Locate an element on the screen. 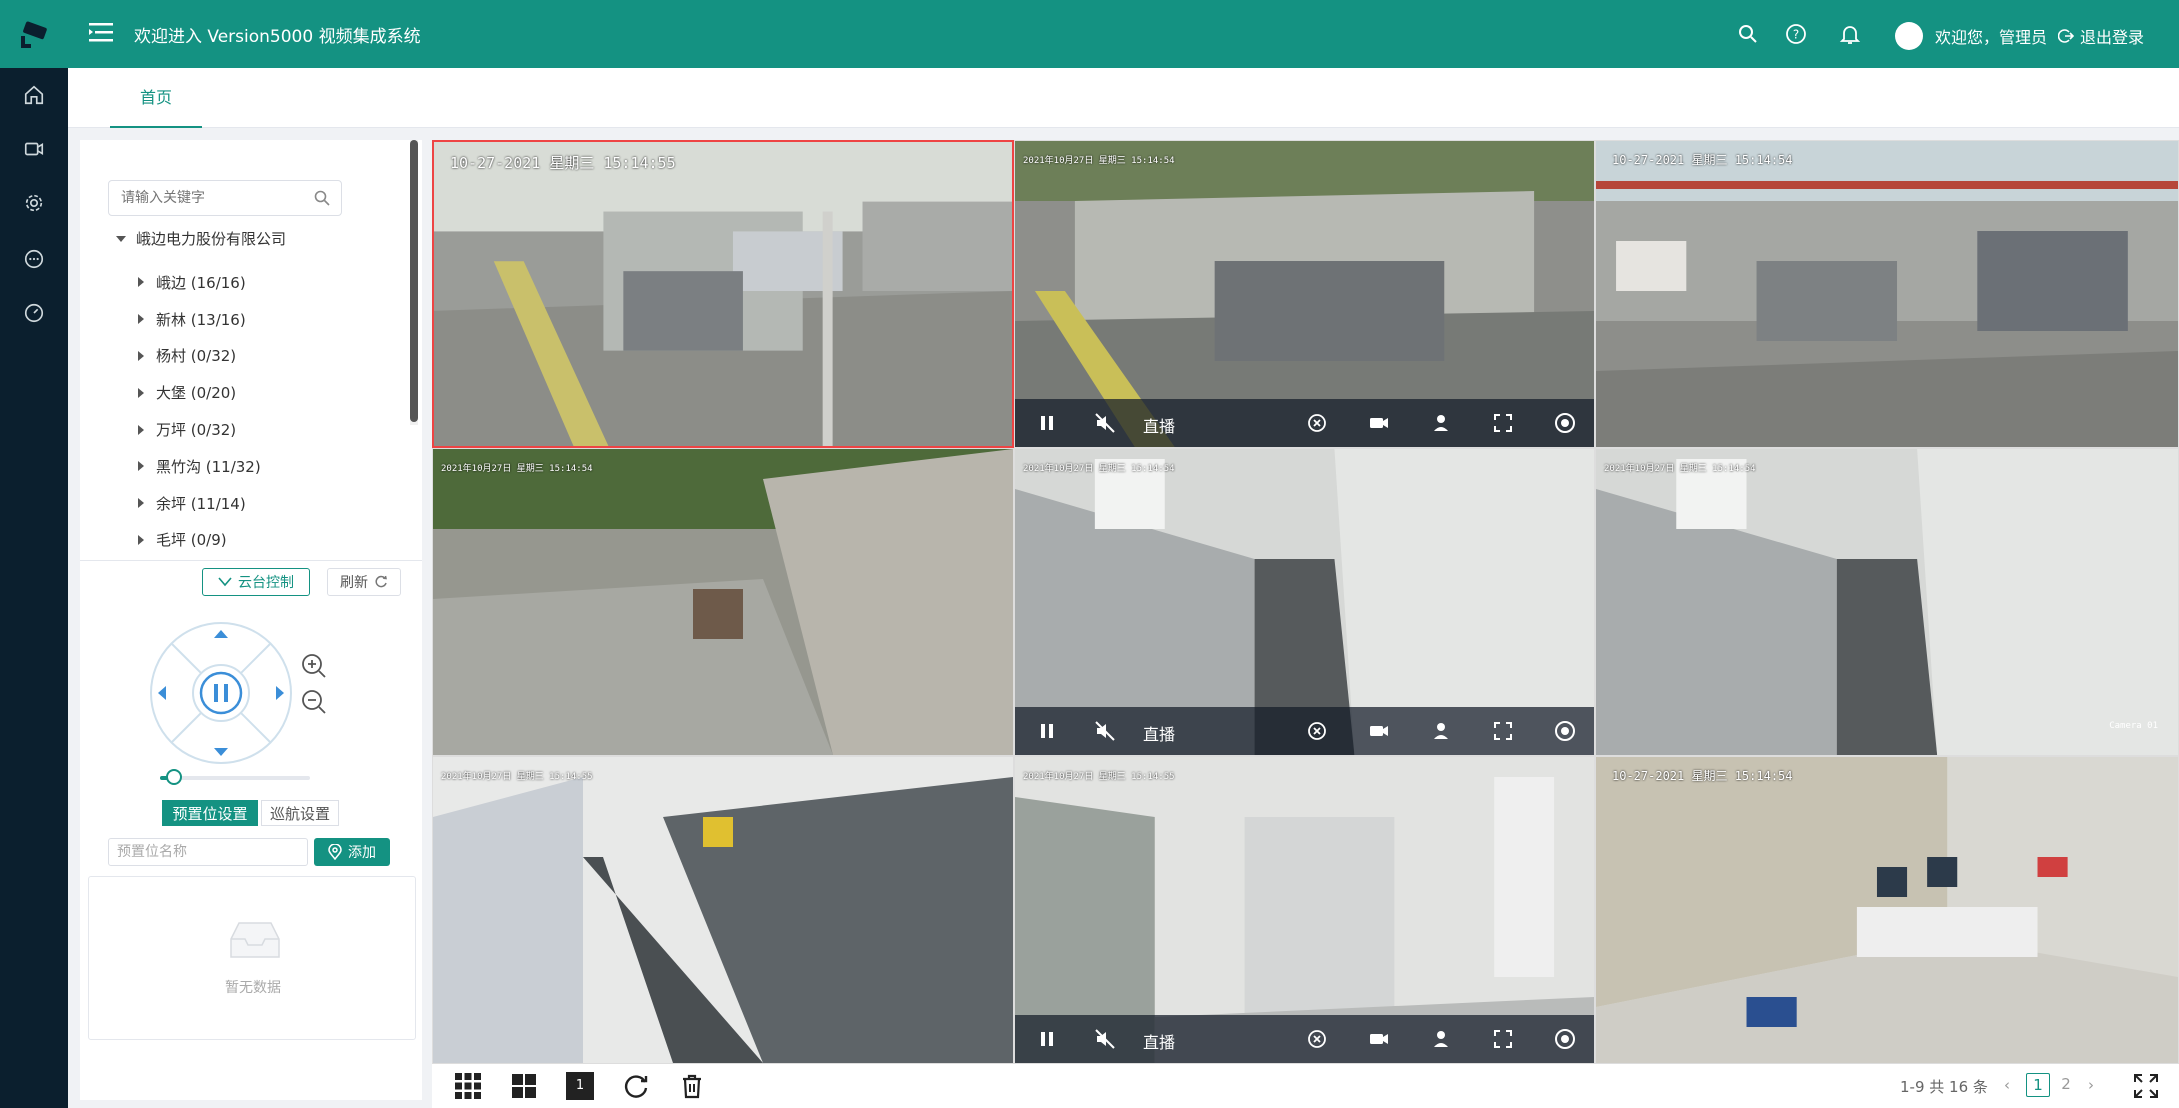  nav-home is located at coordinates (34, 95).